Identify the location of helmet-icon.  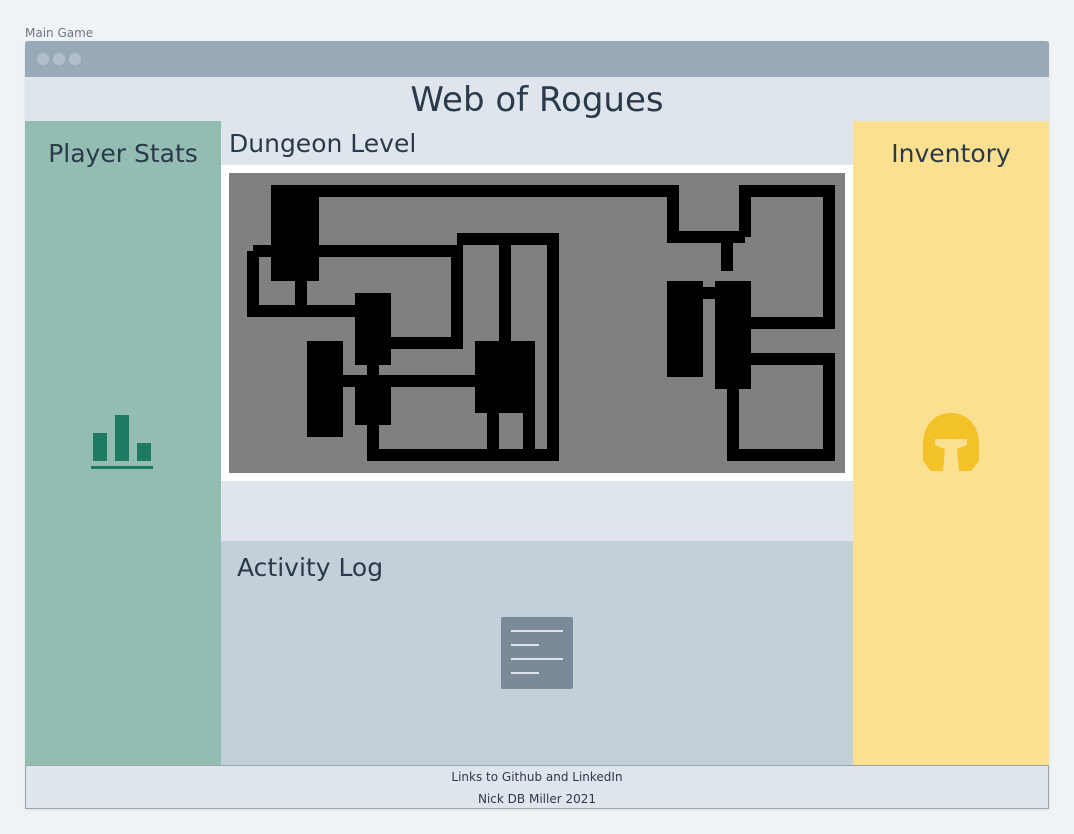
(951, 442).